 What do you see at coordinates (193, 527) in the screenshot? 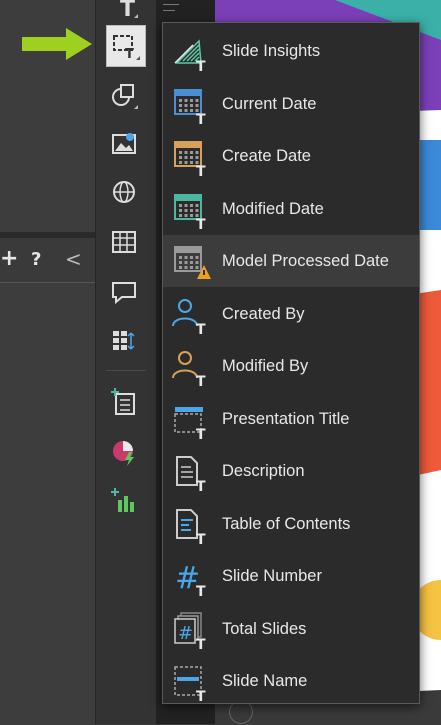
I see `toc-document-icon: T` at bounding box center [193, 527].